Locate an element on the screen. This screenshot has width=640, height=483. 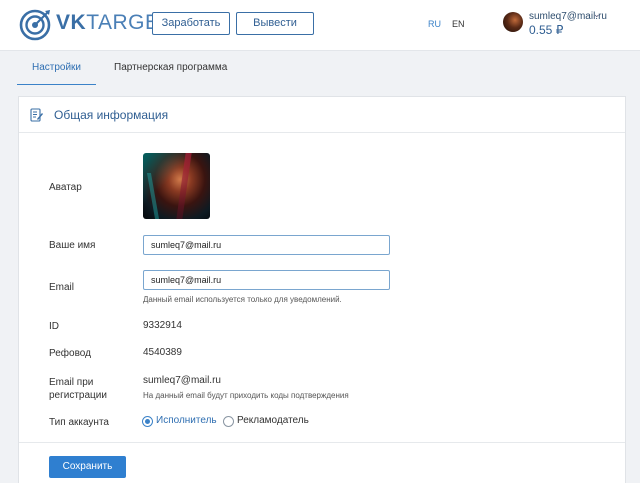
tab-settings: Настройки is located at coordinates (56, 68).